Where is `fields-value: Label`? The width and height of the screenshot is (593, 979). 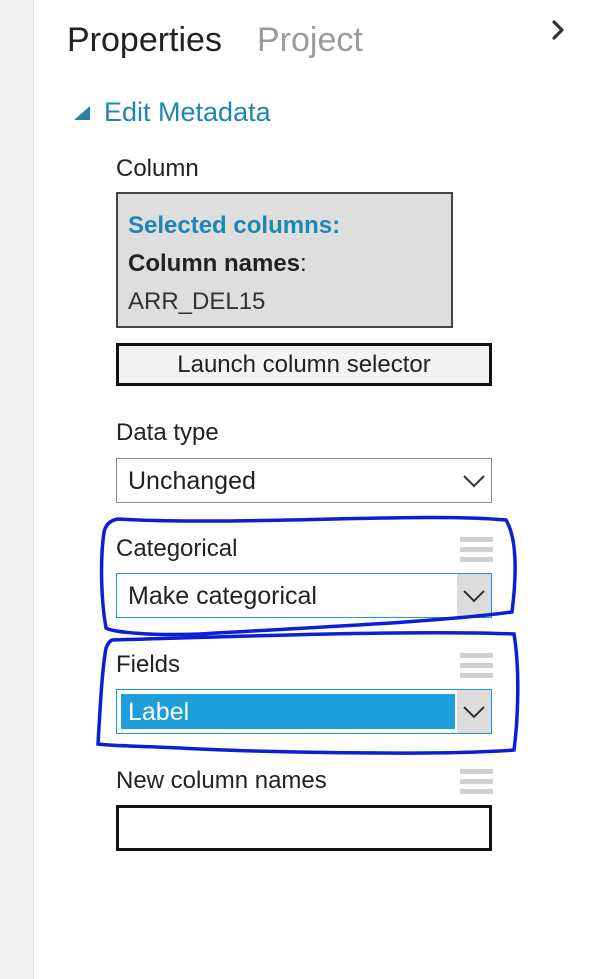
fields-value: Label is located at coordinates (159, 712).